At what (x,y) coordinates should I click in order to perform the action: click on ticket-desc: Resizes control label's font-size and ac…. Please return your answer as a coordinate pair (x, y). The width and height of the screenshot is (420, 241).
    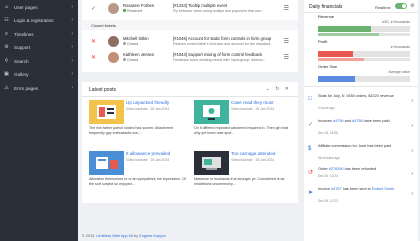
    Looking at the image, I should click on (223, 43).